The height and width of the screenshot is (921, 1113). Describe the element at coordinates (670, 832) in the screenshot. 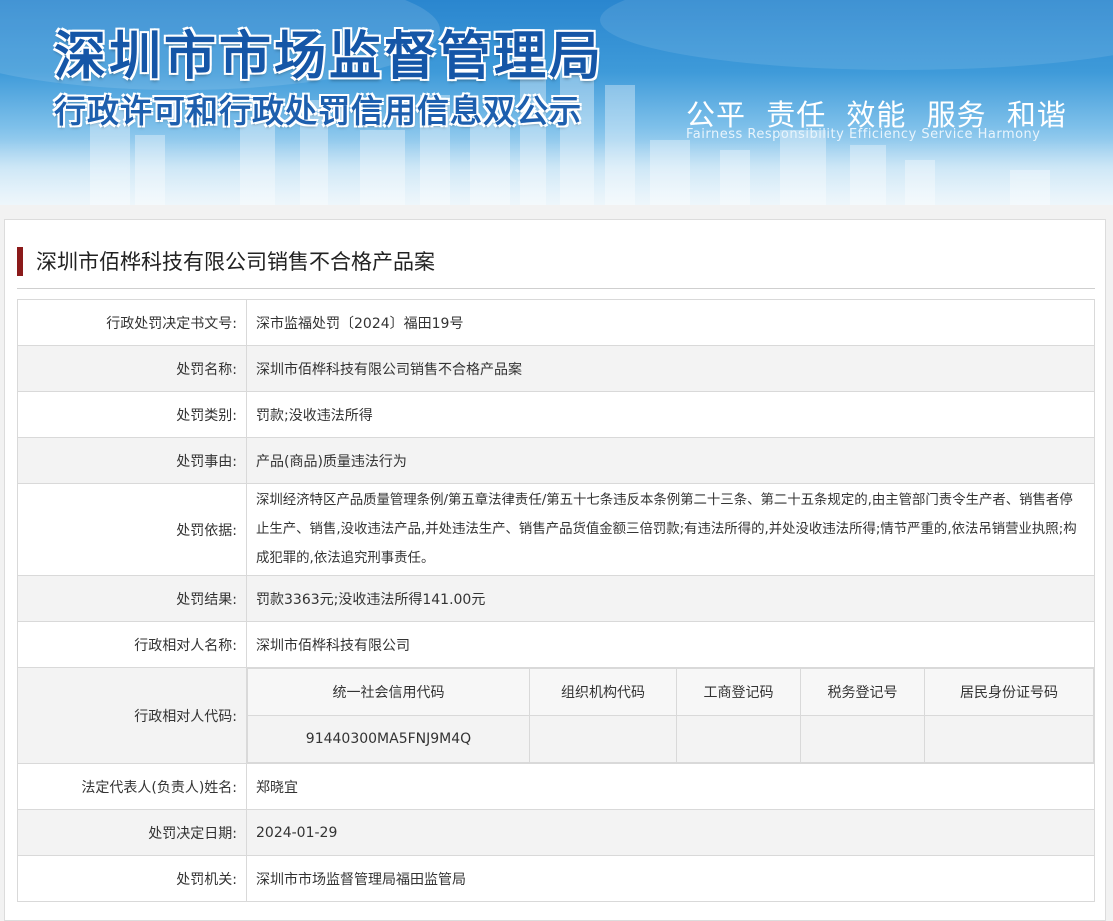

I see `field-value: 2024-01-29` at that location.